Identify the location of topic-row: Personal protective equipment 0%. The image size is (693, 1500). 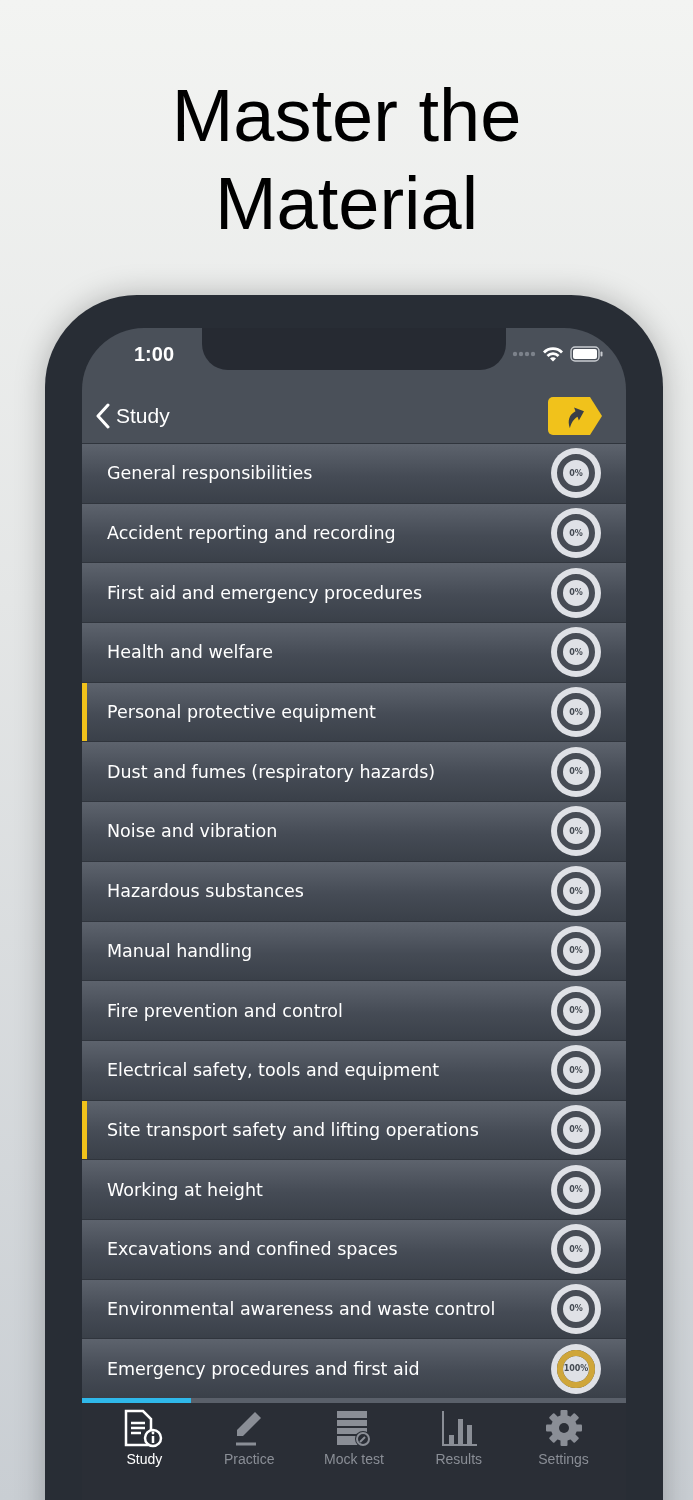
(354, 711).